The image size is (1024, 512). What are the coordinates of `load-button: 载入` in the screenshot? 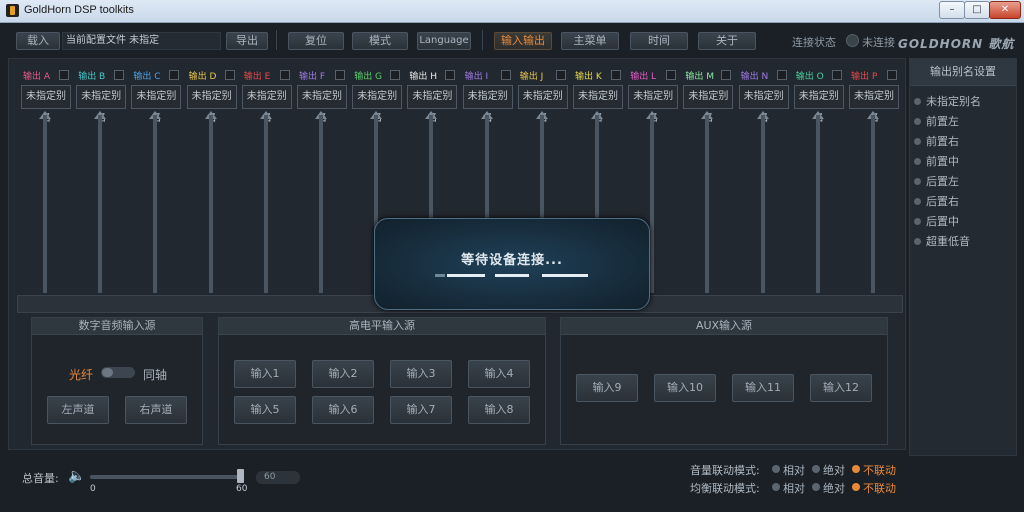 It's located at (38, 41).